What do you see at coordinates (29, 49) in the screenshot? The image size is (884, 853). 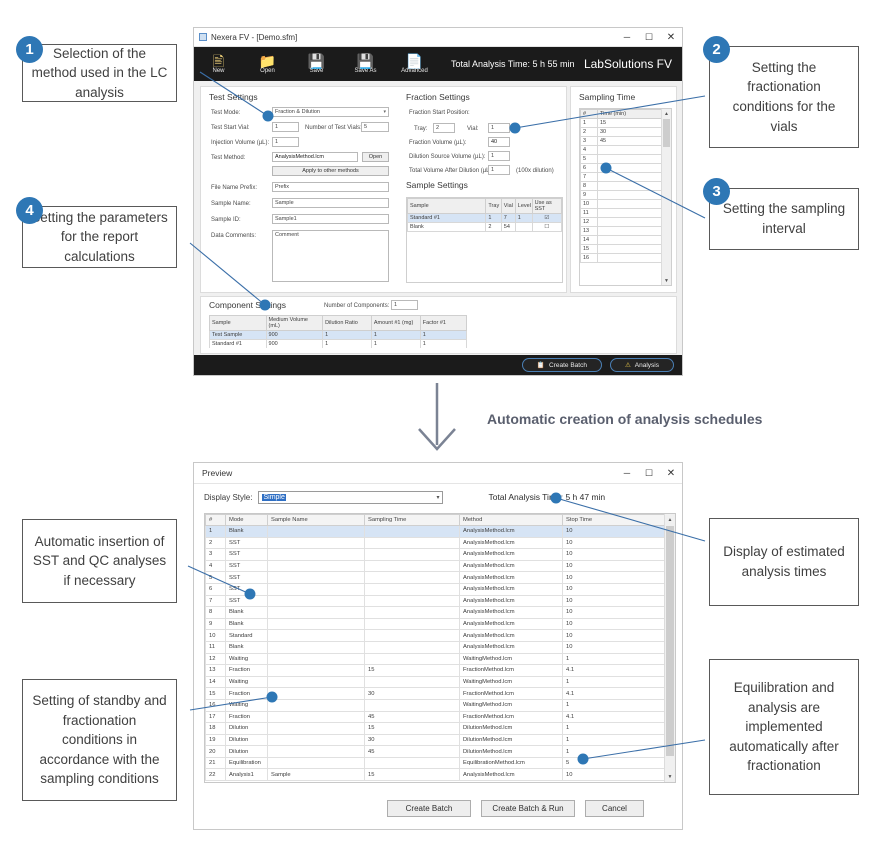 I see `callout-badge-1: 1` at bounding box center [29, 49].